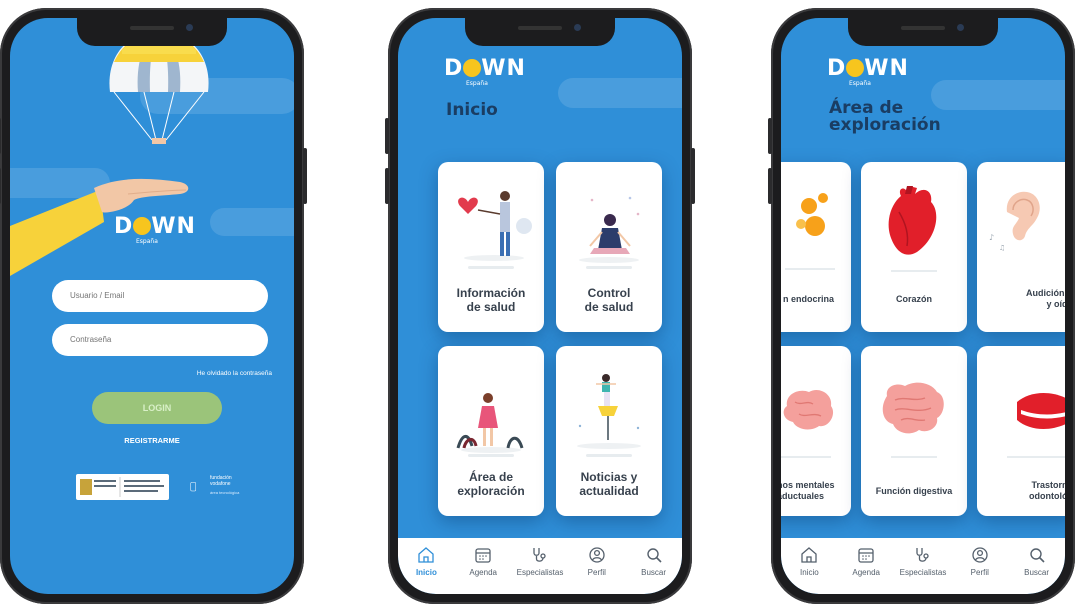 This screenshot has height=604, width=1075. I want to click on page-title: Inicio, so click(472, 110).